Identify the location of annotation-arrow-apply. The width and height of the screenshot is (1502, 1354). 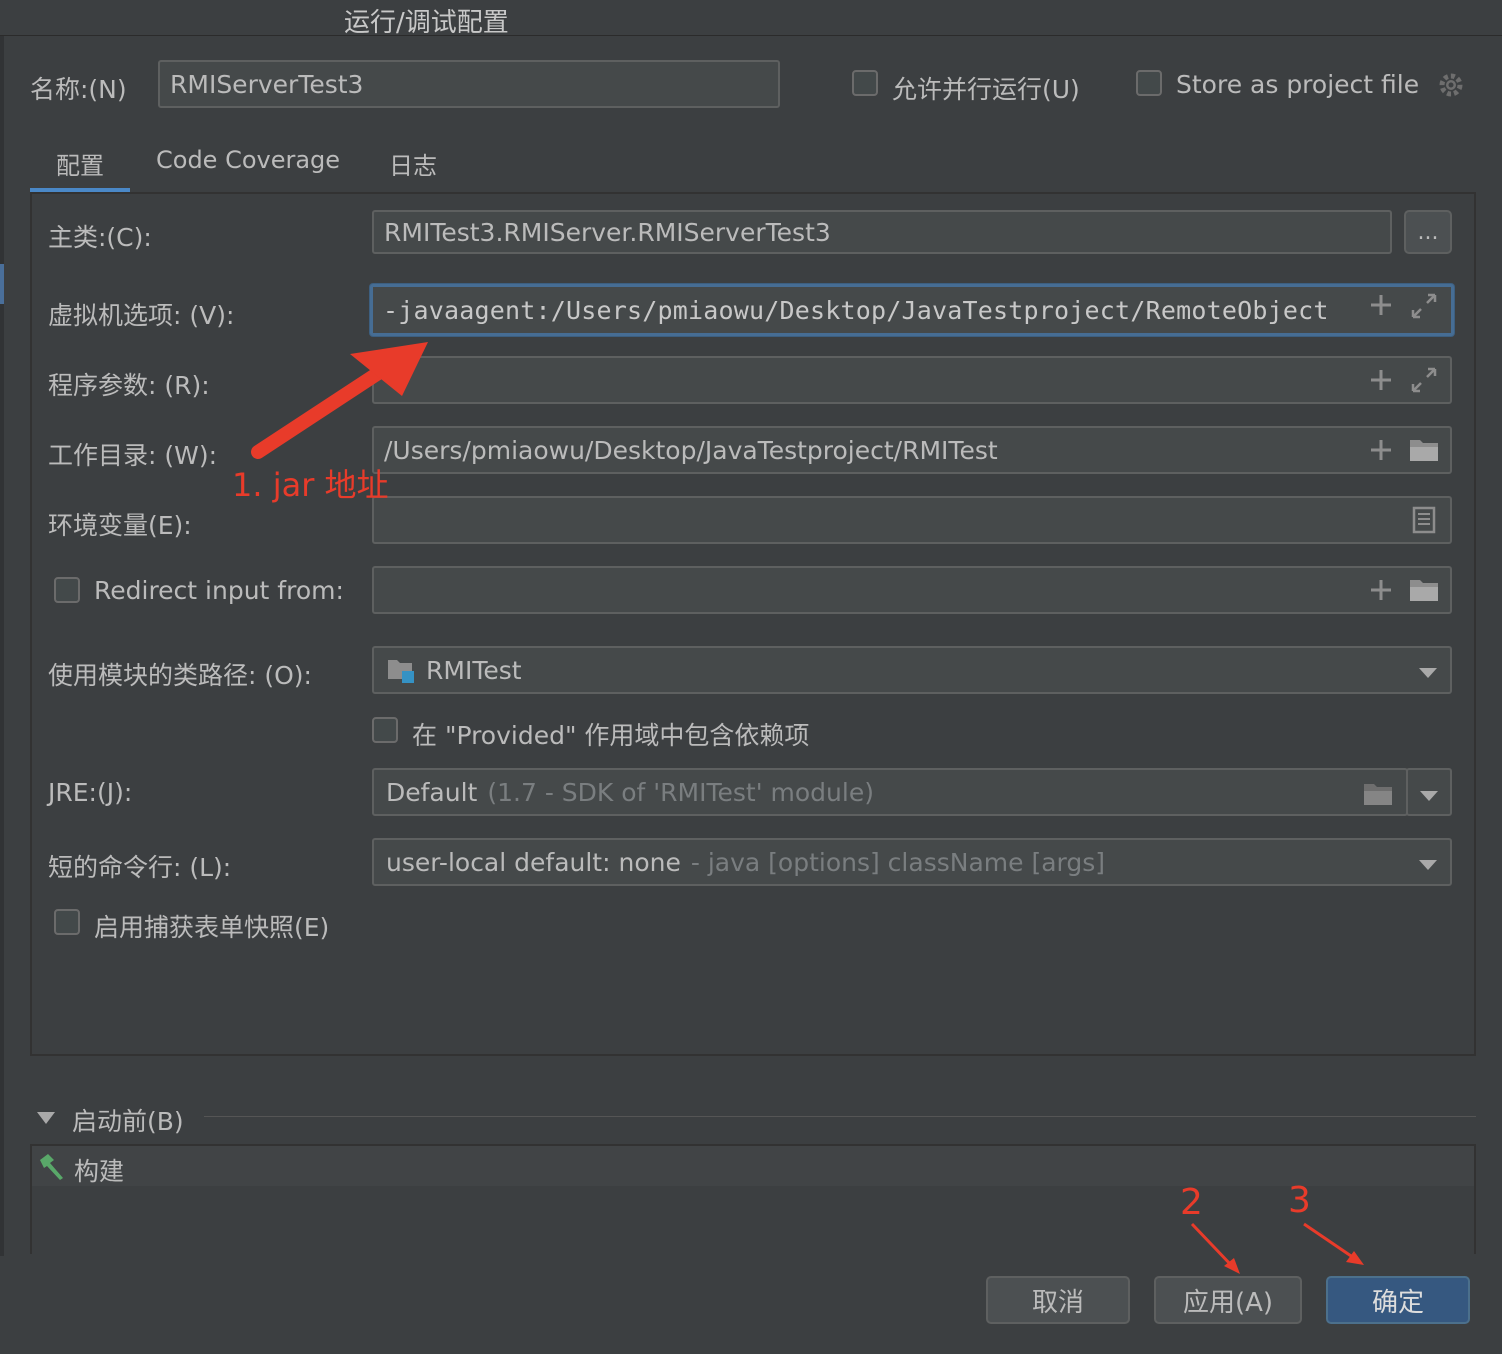
(1215, 1248).